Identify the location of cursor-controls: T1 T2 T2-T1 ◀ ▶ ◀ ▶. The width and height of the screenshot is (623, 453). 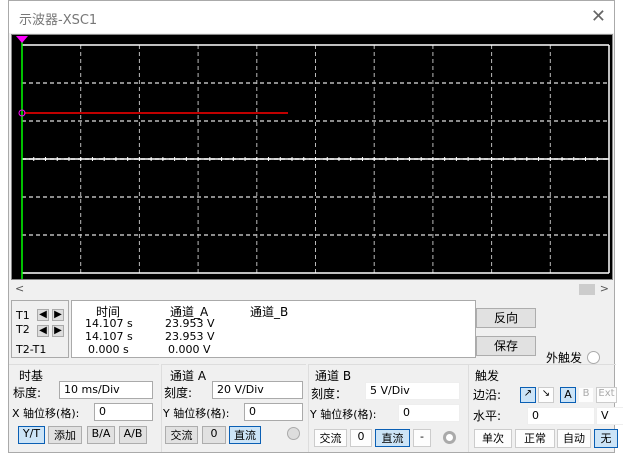
(40, 329).